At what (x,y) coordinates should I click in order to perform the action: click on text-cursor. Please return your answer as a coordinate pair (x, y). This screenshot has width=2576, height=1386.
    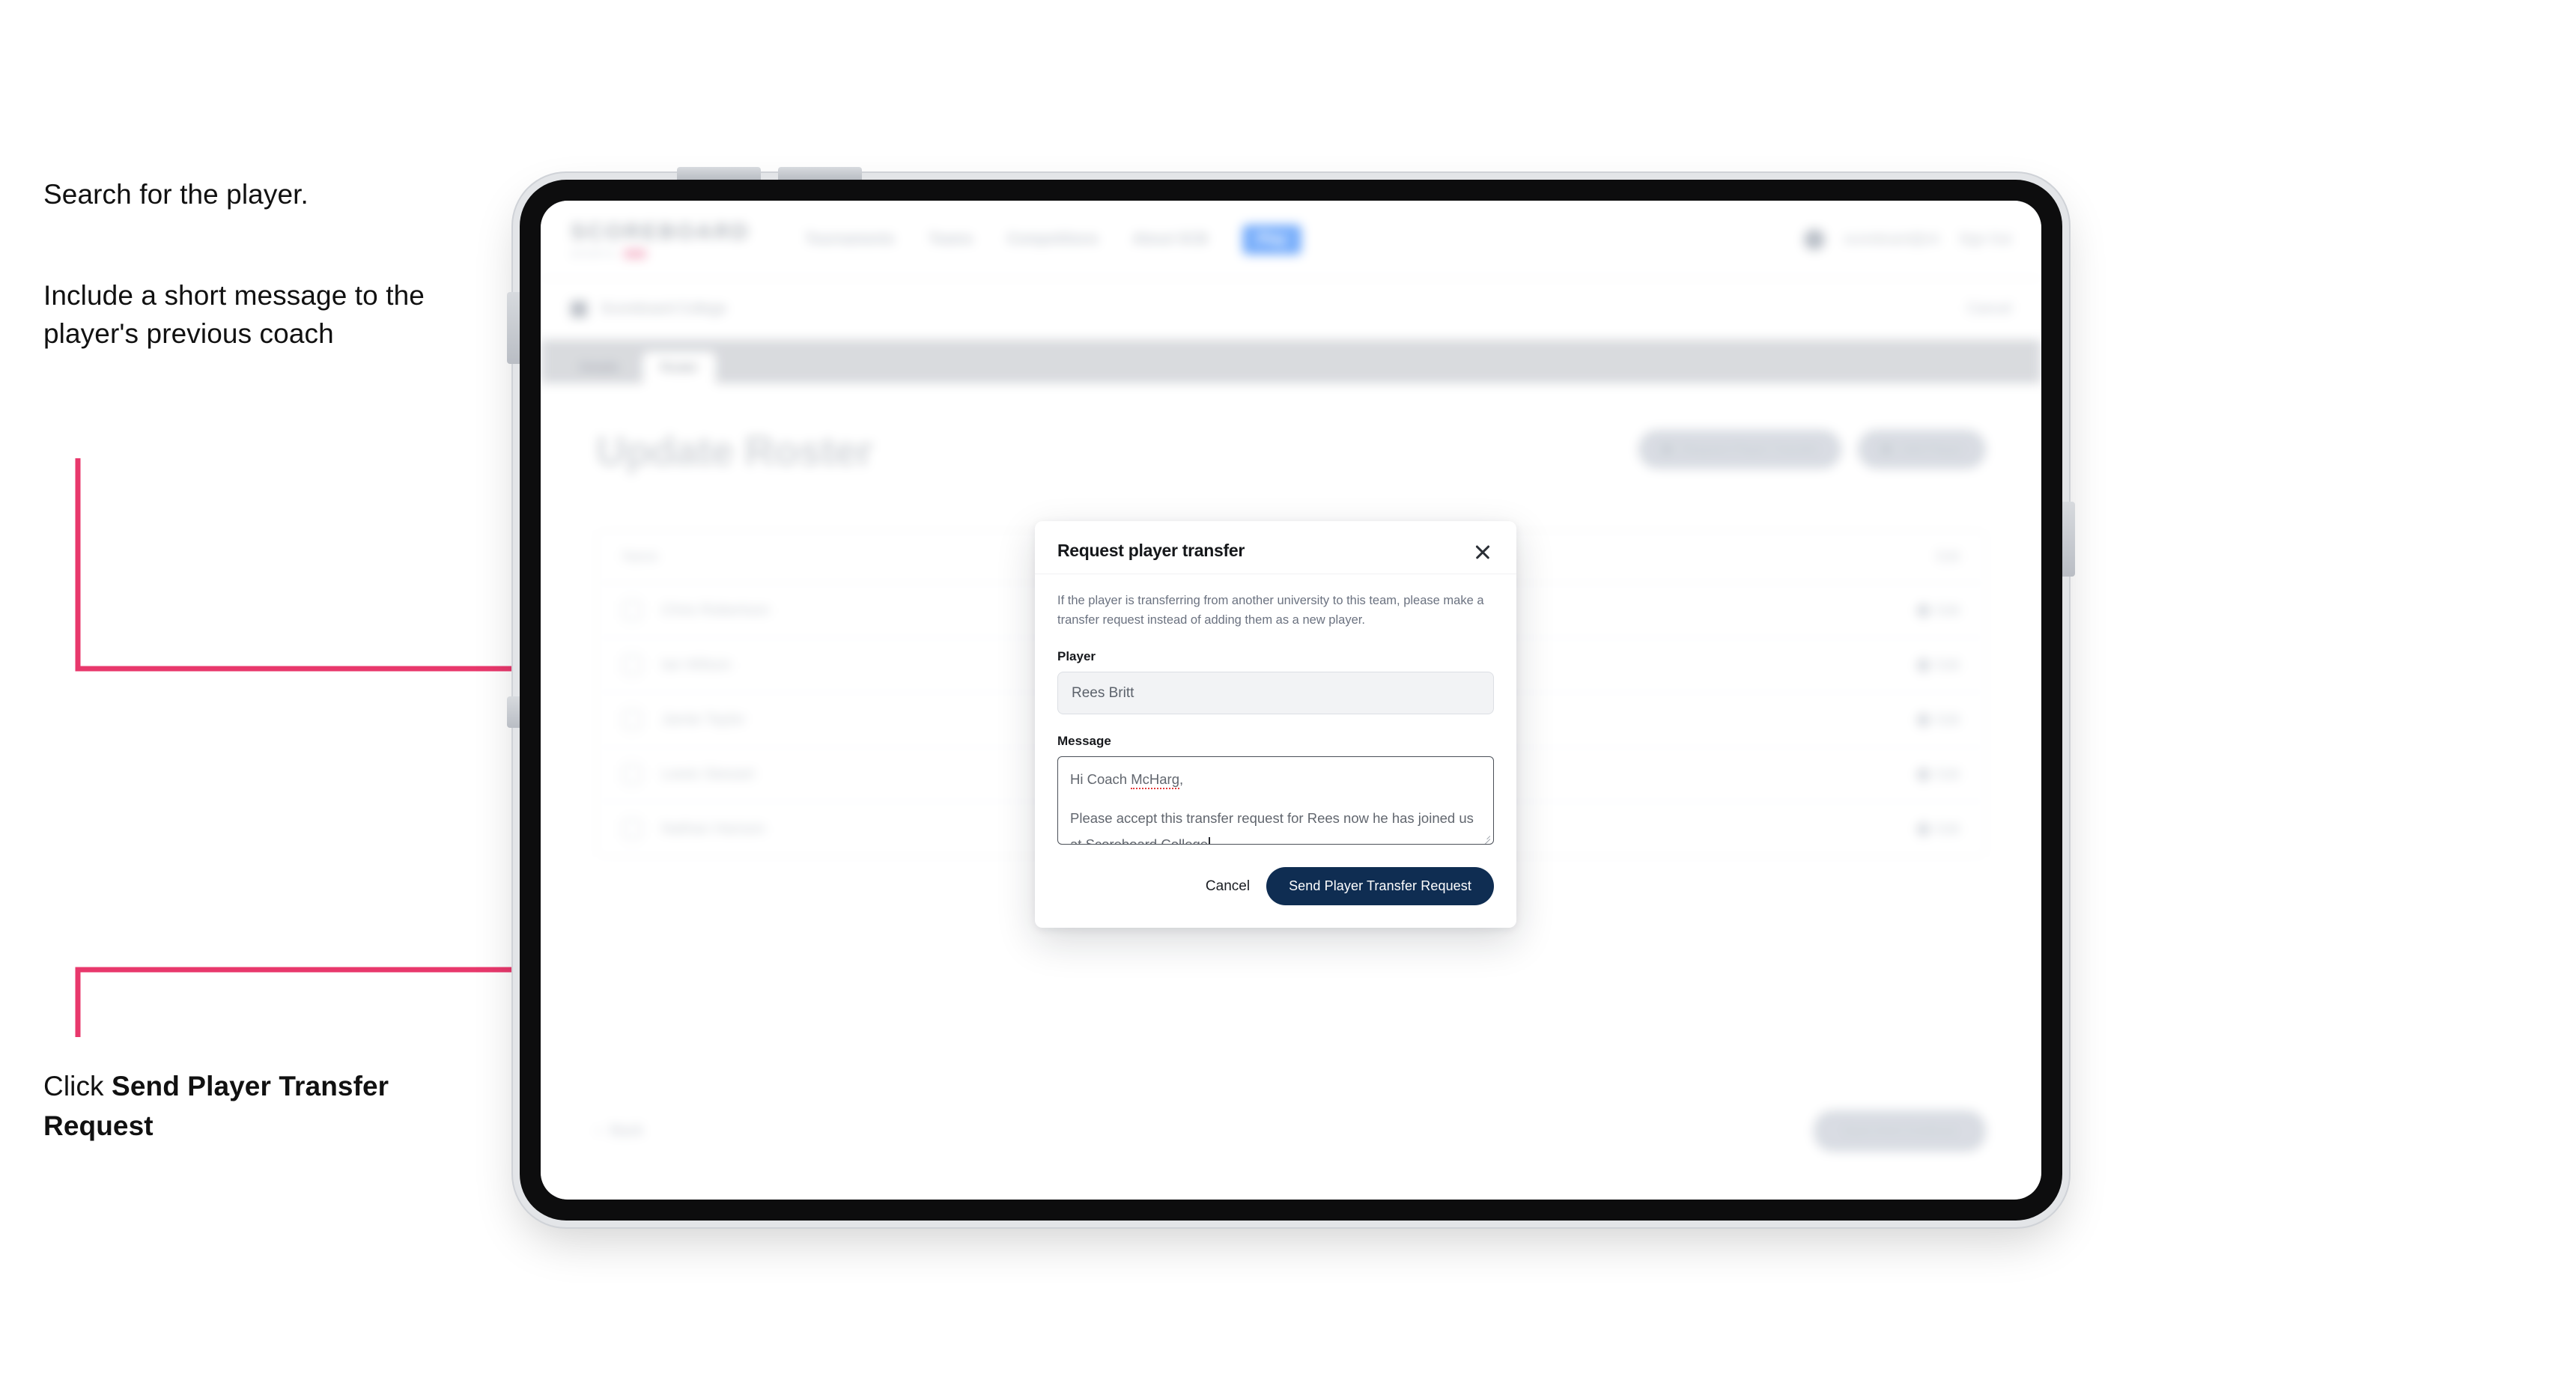
    Looking at the image, I should click on (1209, 840).